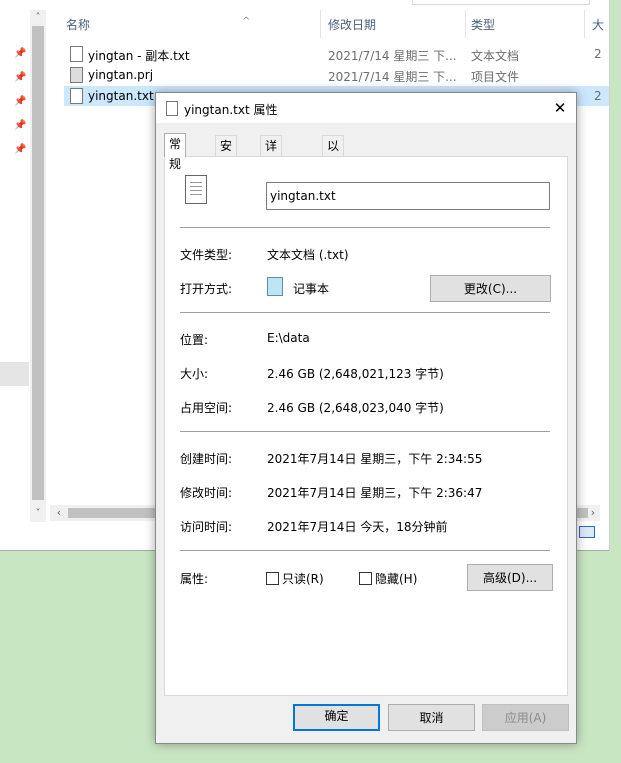  I want to click on filename-input, so click(408, 196).